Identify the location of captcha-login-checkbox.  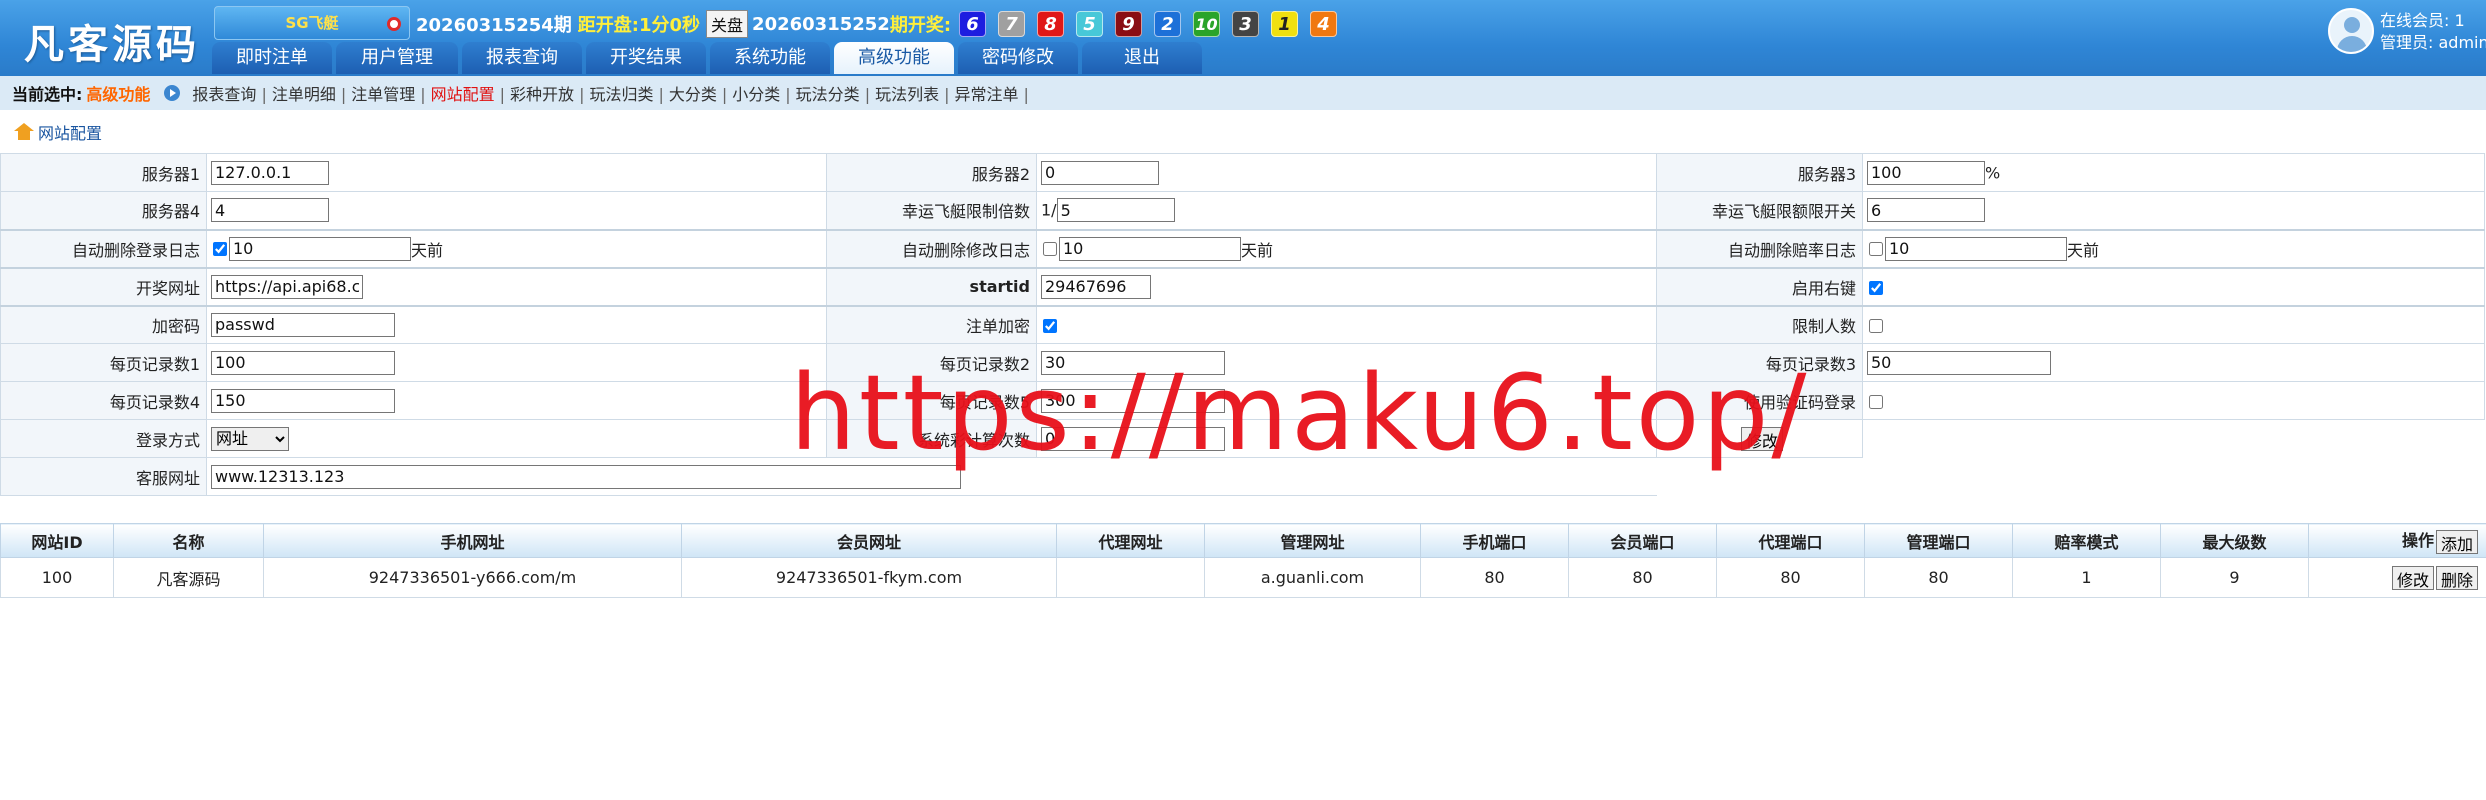
(1876, 401).